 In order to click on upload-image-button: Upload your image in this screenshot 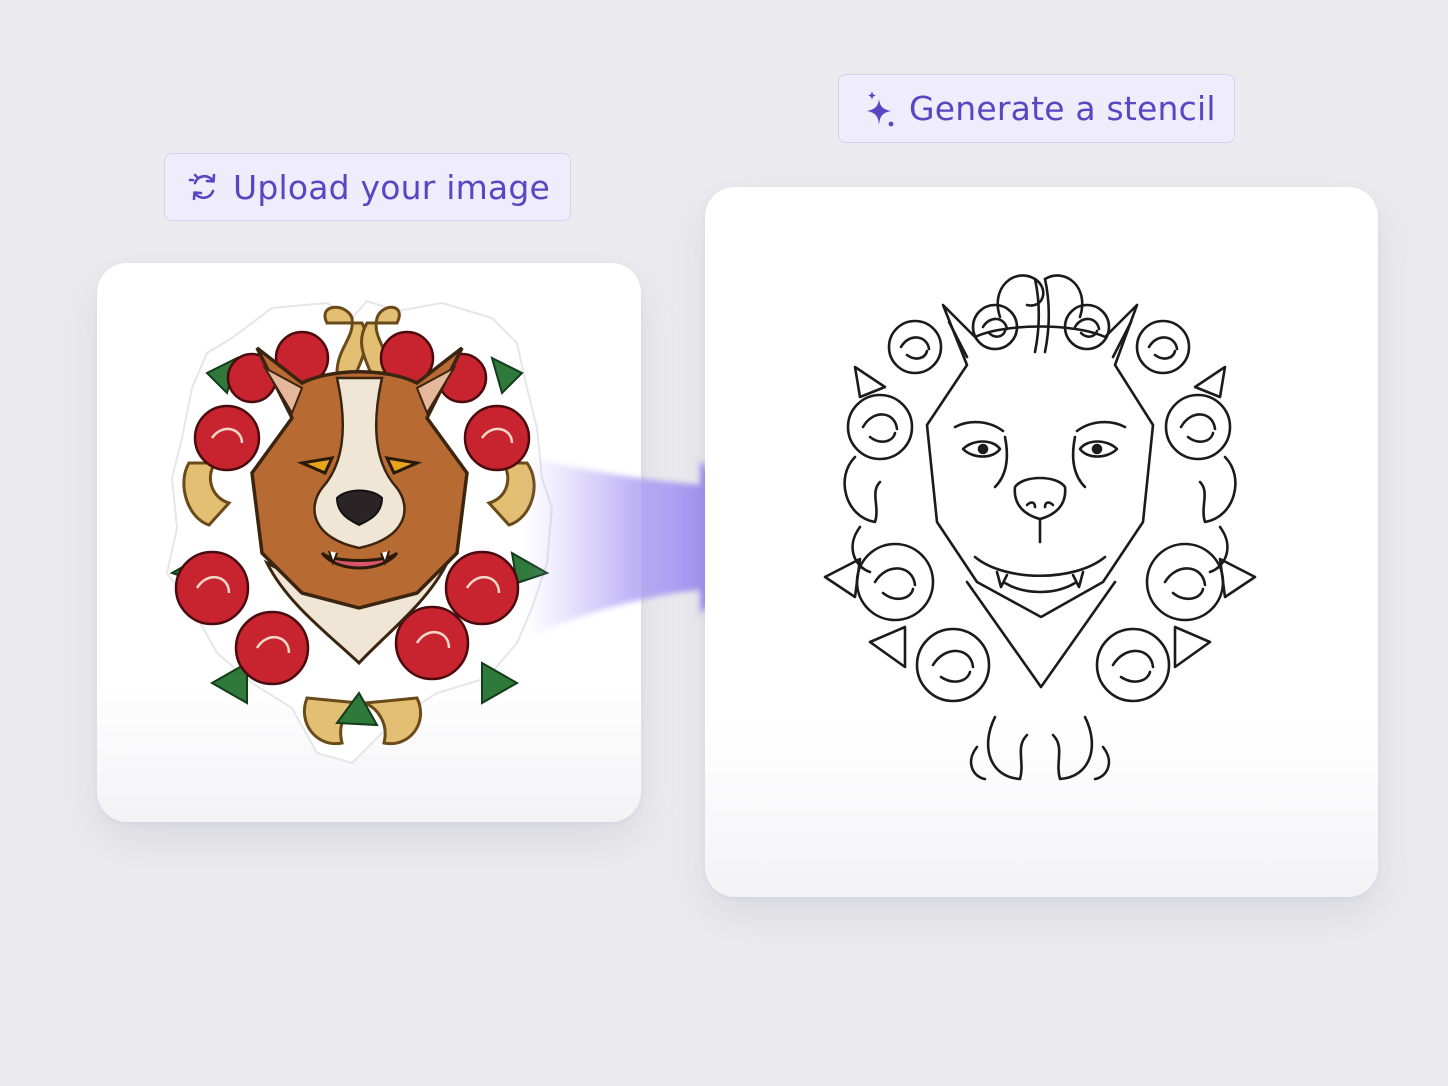, I will do `click(367, 187)`.